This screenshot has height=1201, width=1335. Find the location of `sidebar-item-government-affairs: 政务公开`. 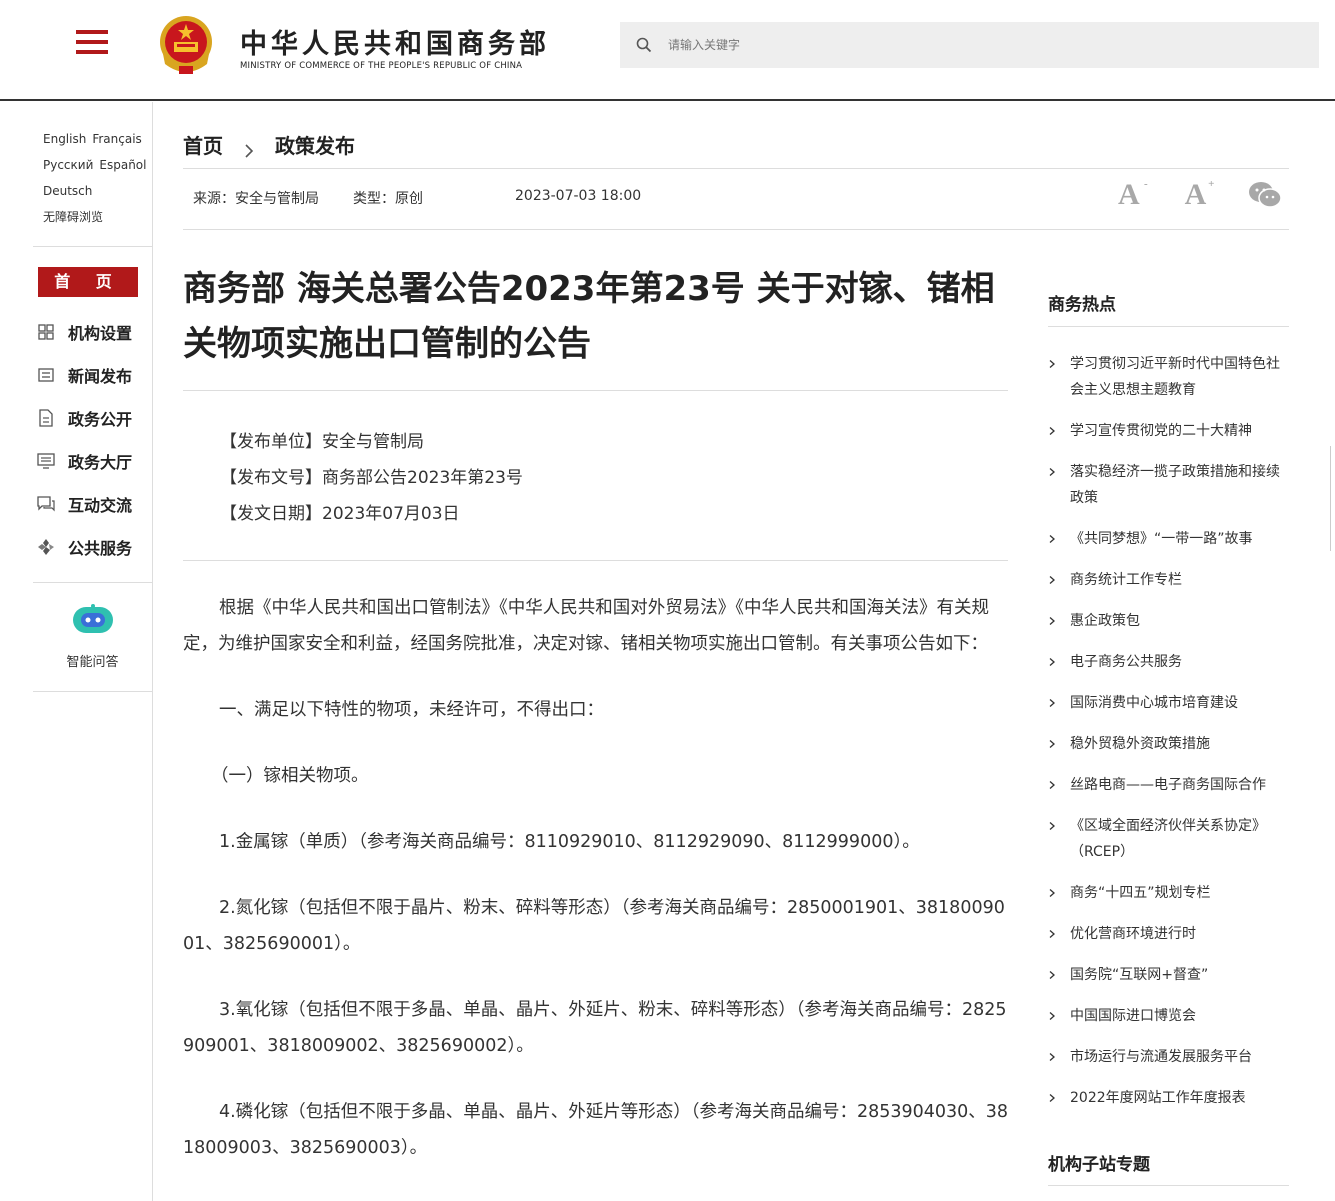

sidebar-item-government-affairs: 政务公开 is located at coordinates (92, 417).